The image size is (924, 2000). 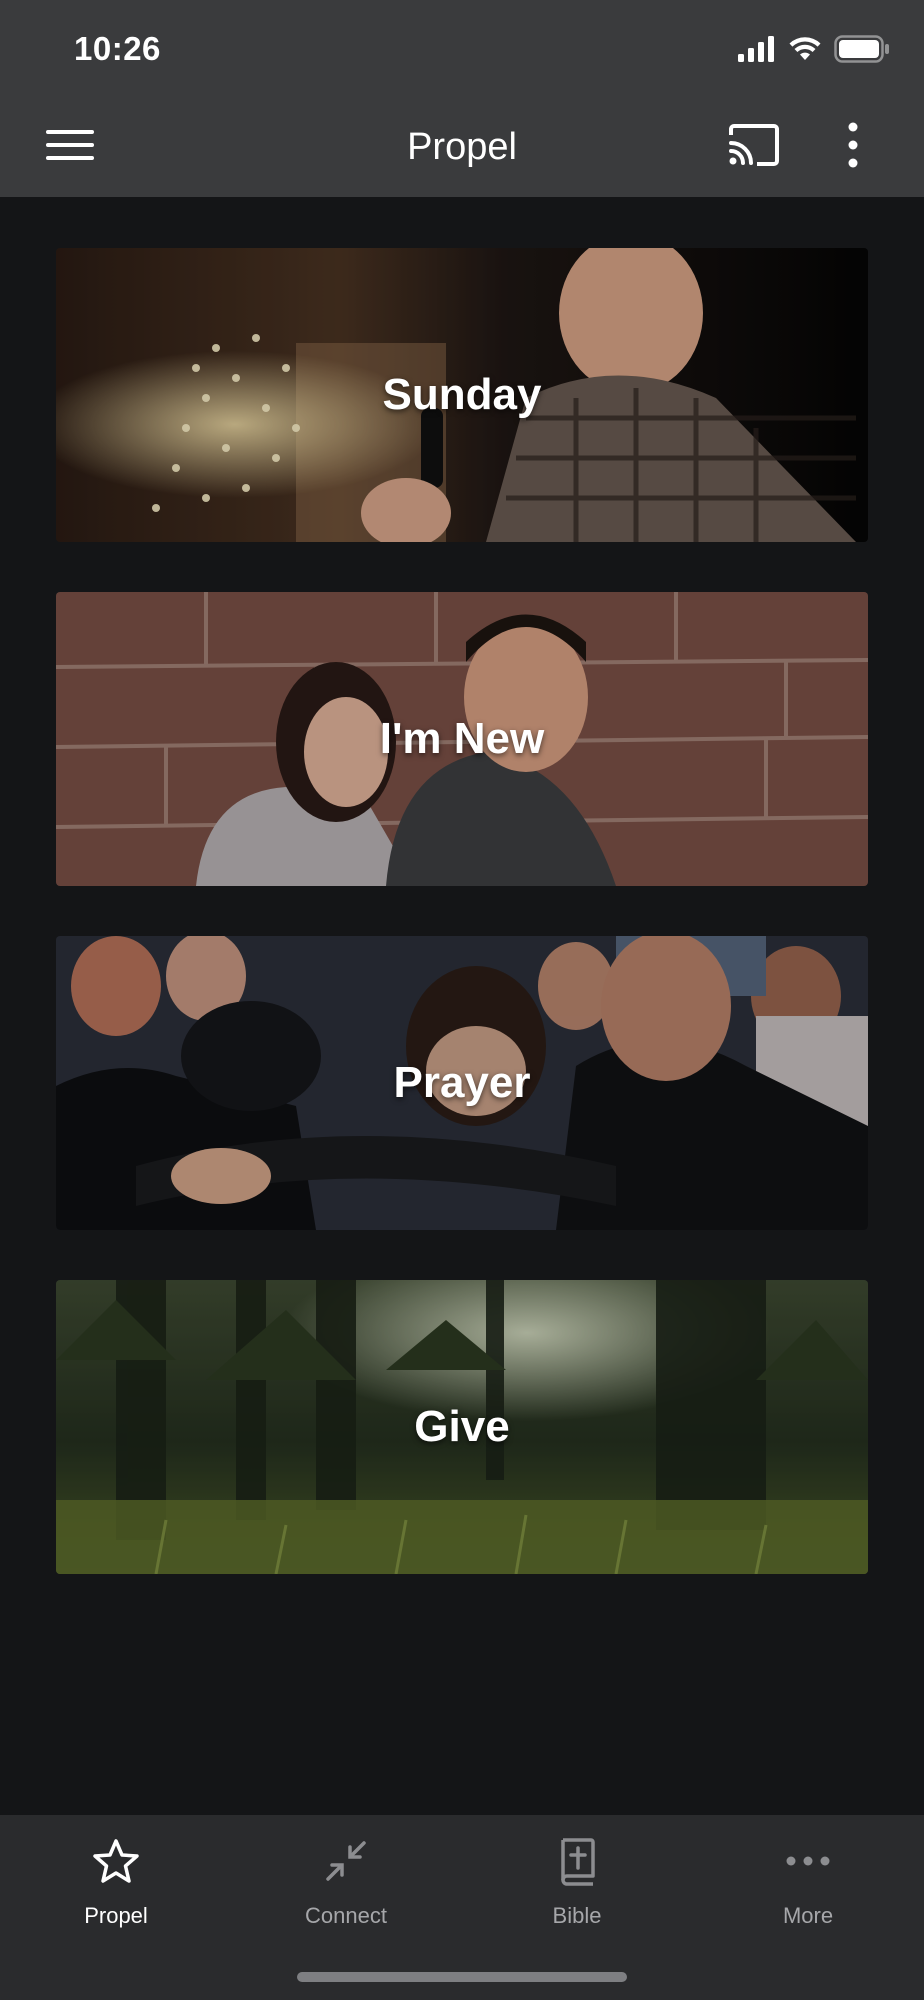 I want to click on star-icon, so click(x=116, y=1863).